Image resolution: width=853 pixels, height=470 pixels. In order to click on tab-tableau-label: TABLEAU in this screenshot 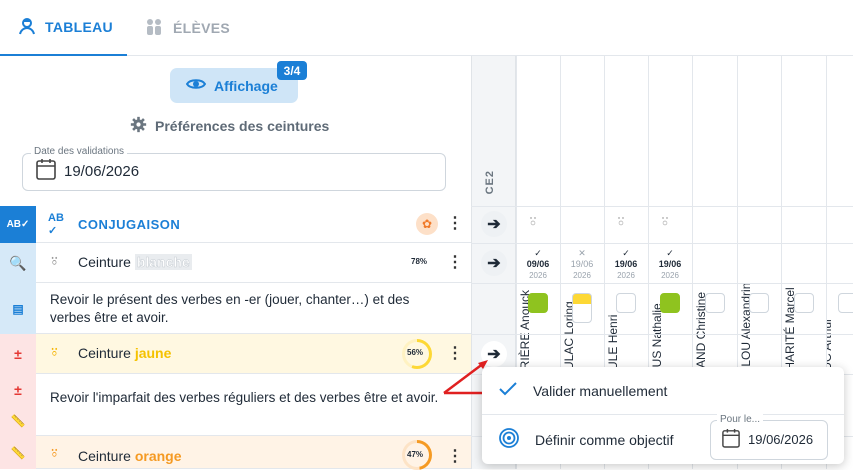, I will do `click(79, 27)`.